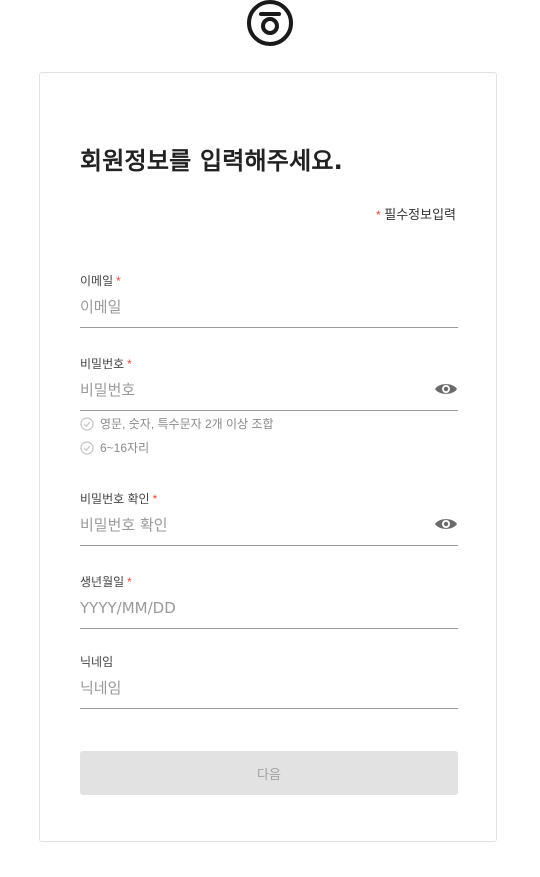 Image resolution: width=540 pixels, height=877 pixels. I want to click on password-field: 비밀번호 *, so click(269, 383).